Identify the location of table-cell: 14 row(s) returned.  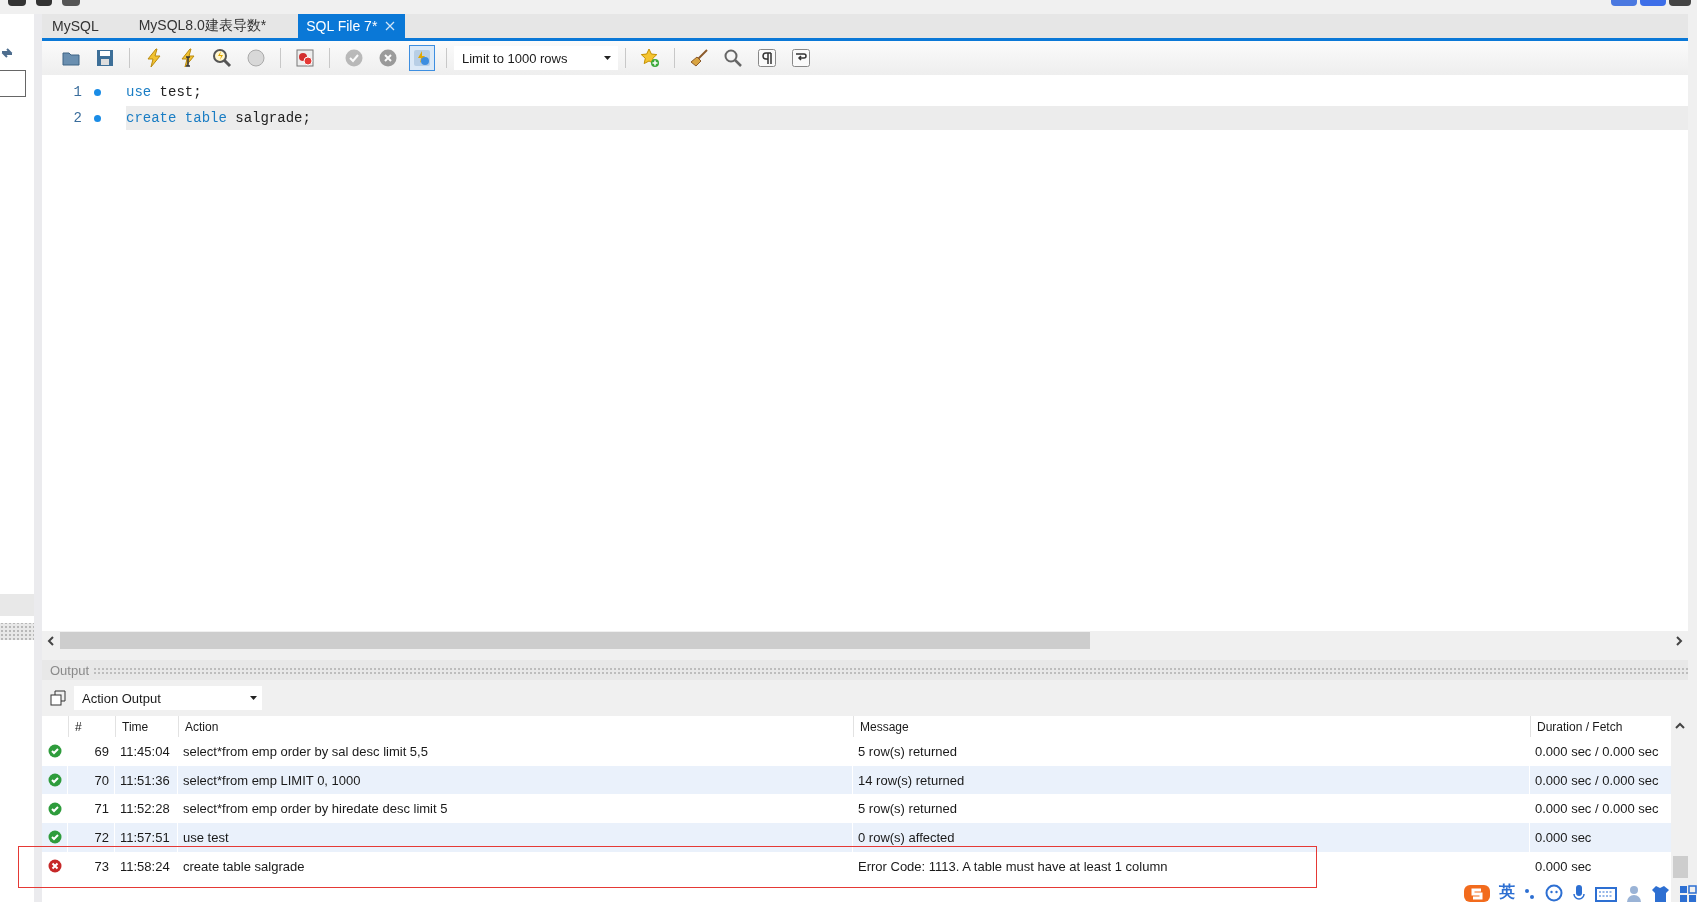
(1191, 780).